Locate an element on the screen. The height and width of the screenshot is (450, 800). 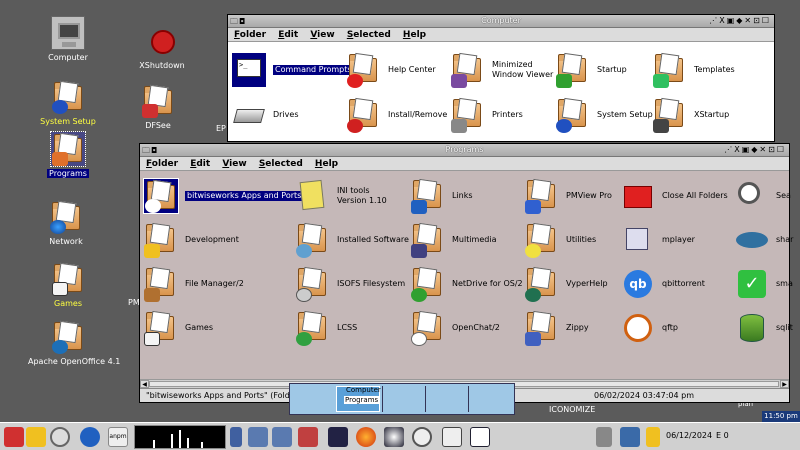
folder-small-icon is located at coordinates (653, 437).